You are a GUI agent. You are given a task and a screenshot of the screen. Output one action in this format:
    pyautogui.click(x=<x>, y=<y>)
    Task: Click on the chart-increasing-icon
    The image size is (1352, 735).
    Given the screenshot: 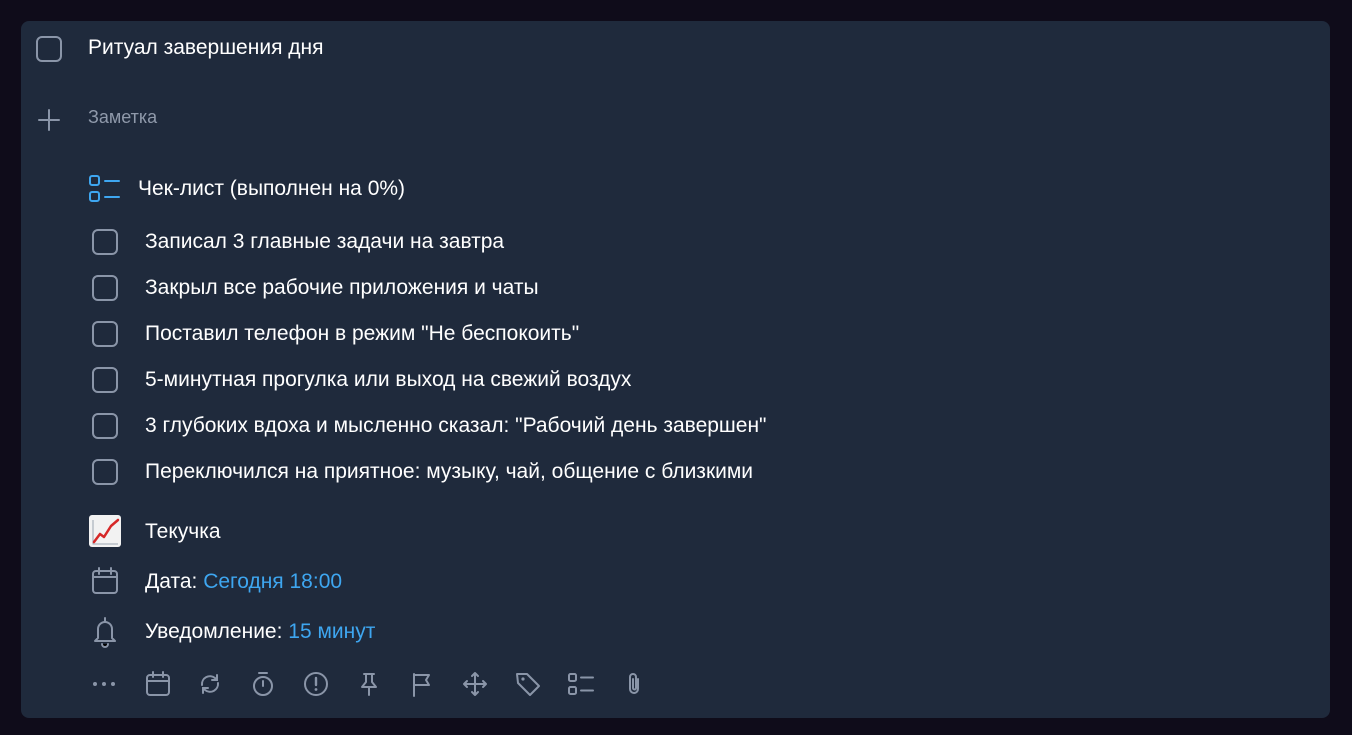 What is the action you would take?
    pyautogui.click(x=105, y=531)
    